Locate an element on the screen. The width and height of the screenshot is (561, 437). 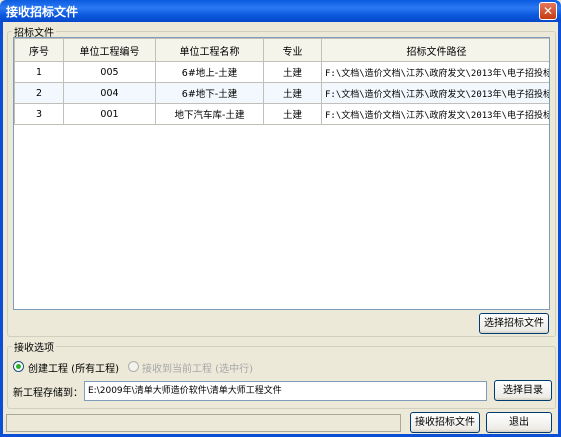
exit-button: 退出 is located at coordinates (519, 422).